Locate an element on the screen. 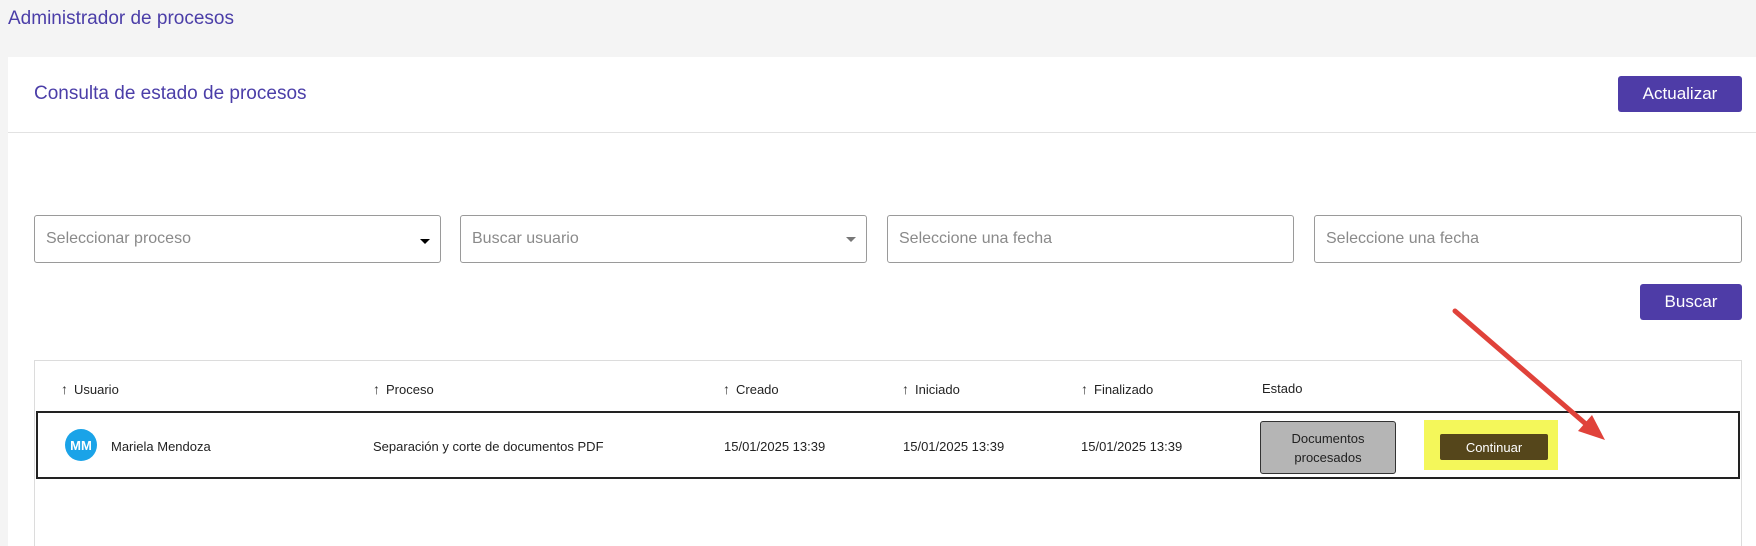 The width and height of the screenshot is (1756, 546). card-title: Consulta de estado de procesos is located at coordinates (170, 93).